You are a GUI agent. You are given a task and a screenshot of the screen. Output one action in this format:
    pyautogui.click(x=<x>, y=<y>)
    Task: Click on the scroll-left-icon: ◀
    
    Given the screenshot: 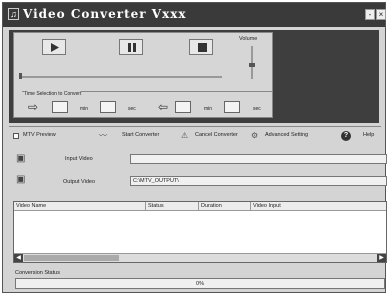 What is the action you would take?
    pyautogui.click(x=18, y=258)
    